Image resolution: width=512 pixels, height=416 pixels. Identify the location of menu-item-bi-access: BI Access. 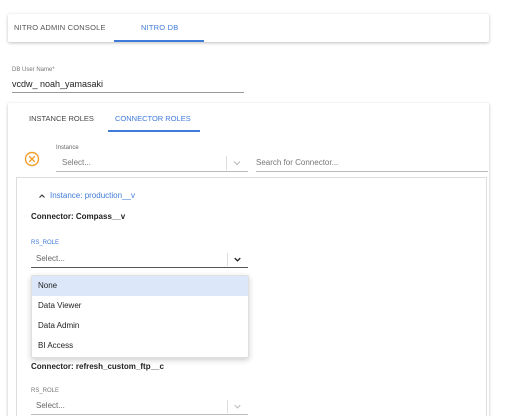
(140, 346).